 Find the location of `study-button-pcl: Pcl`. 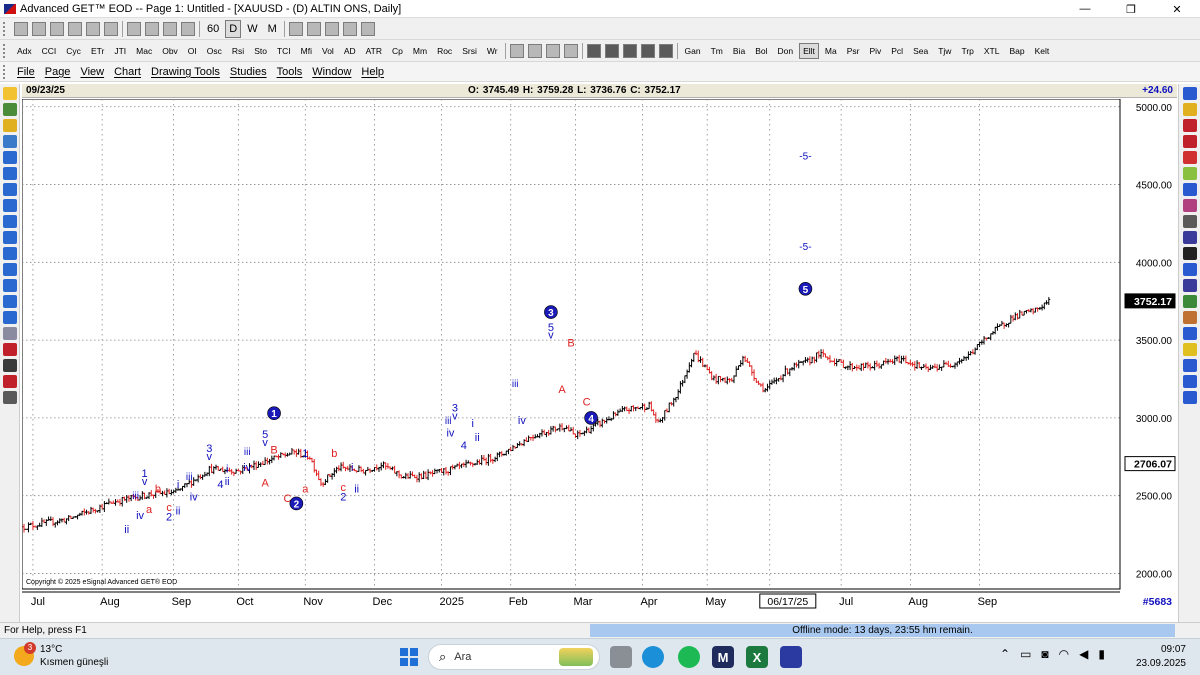

study-button-pcl: Pcl is located at coordinates (897, 51).